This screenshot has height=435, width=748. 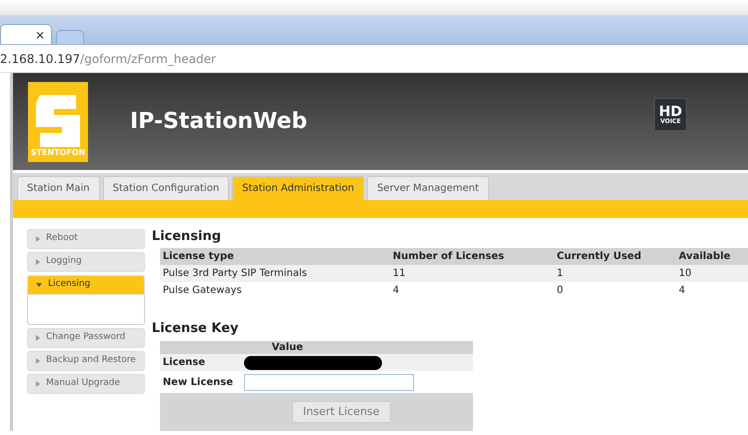 What do you see at coordinates (86, 338) in the screenshot?
I see `sidebar-item: Change Password` at bounding box center [86, 338].